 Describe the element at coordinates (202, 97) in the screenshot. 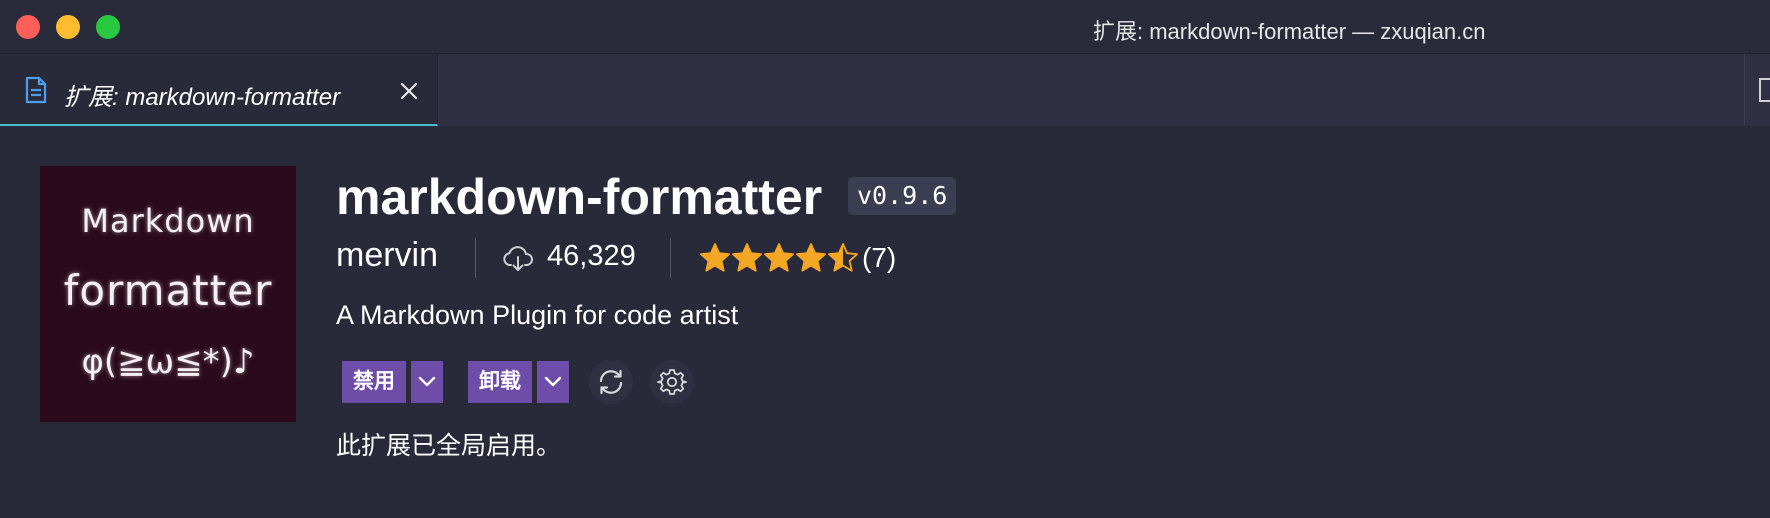

I see `tab-label: 扩展: markdown-formatter` at that location.